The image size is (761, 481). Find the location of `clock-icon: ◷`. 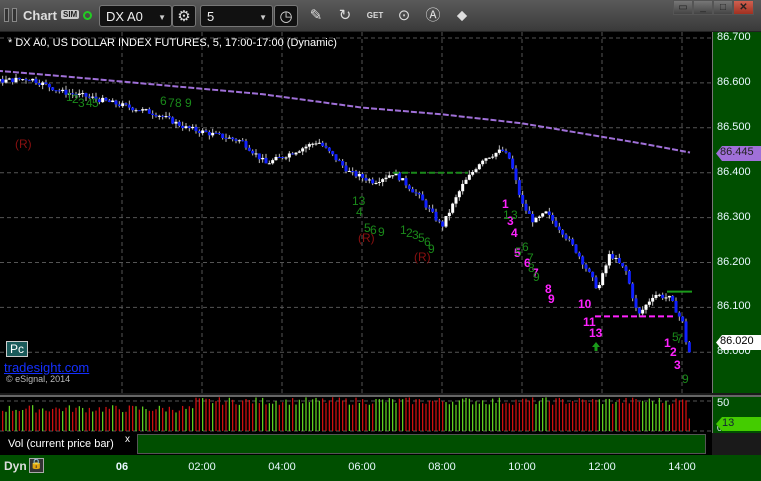

clock-icon: ◷ is located at coordinates (286, 16).